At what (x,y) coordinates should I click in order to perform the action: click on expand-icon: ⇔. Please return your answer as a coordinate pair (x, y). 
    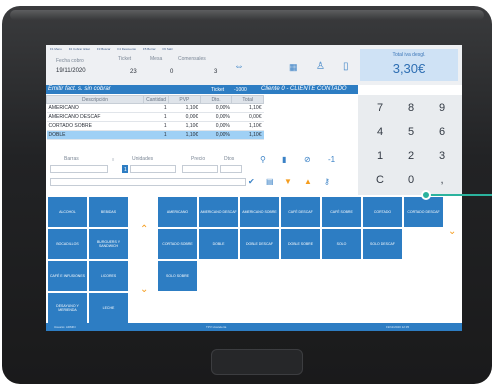
    Looking at the image, I should click on (239, 67).